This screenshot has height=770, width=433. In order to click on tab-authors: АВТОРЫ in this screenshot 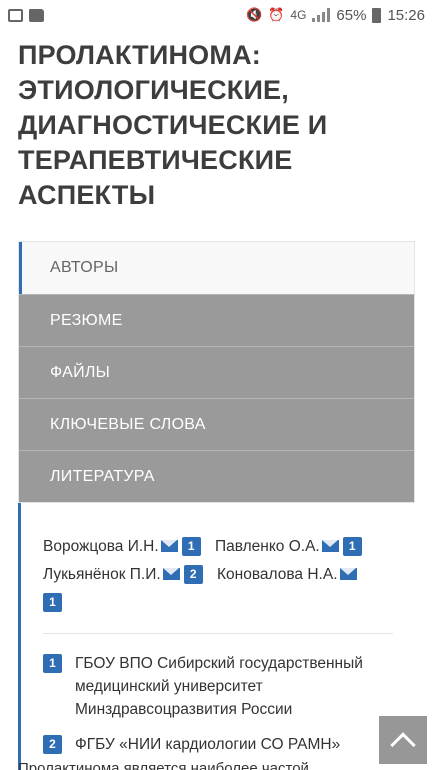, I will do `click(216, 268)`.